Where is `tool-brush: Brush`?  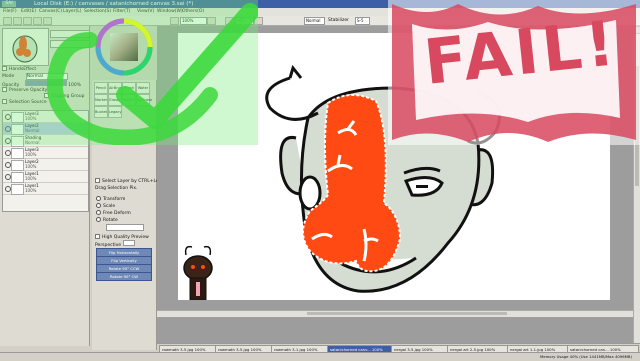 tool-brush: Brush is located at coordinates (129, 88).